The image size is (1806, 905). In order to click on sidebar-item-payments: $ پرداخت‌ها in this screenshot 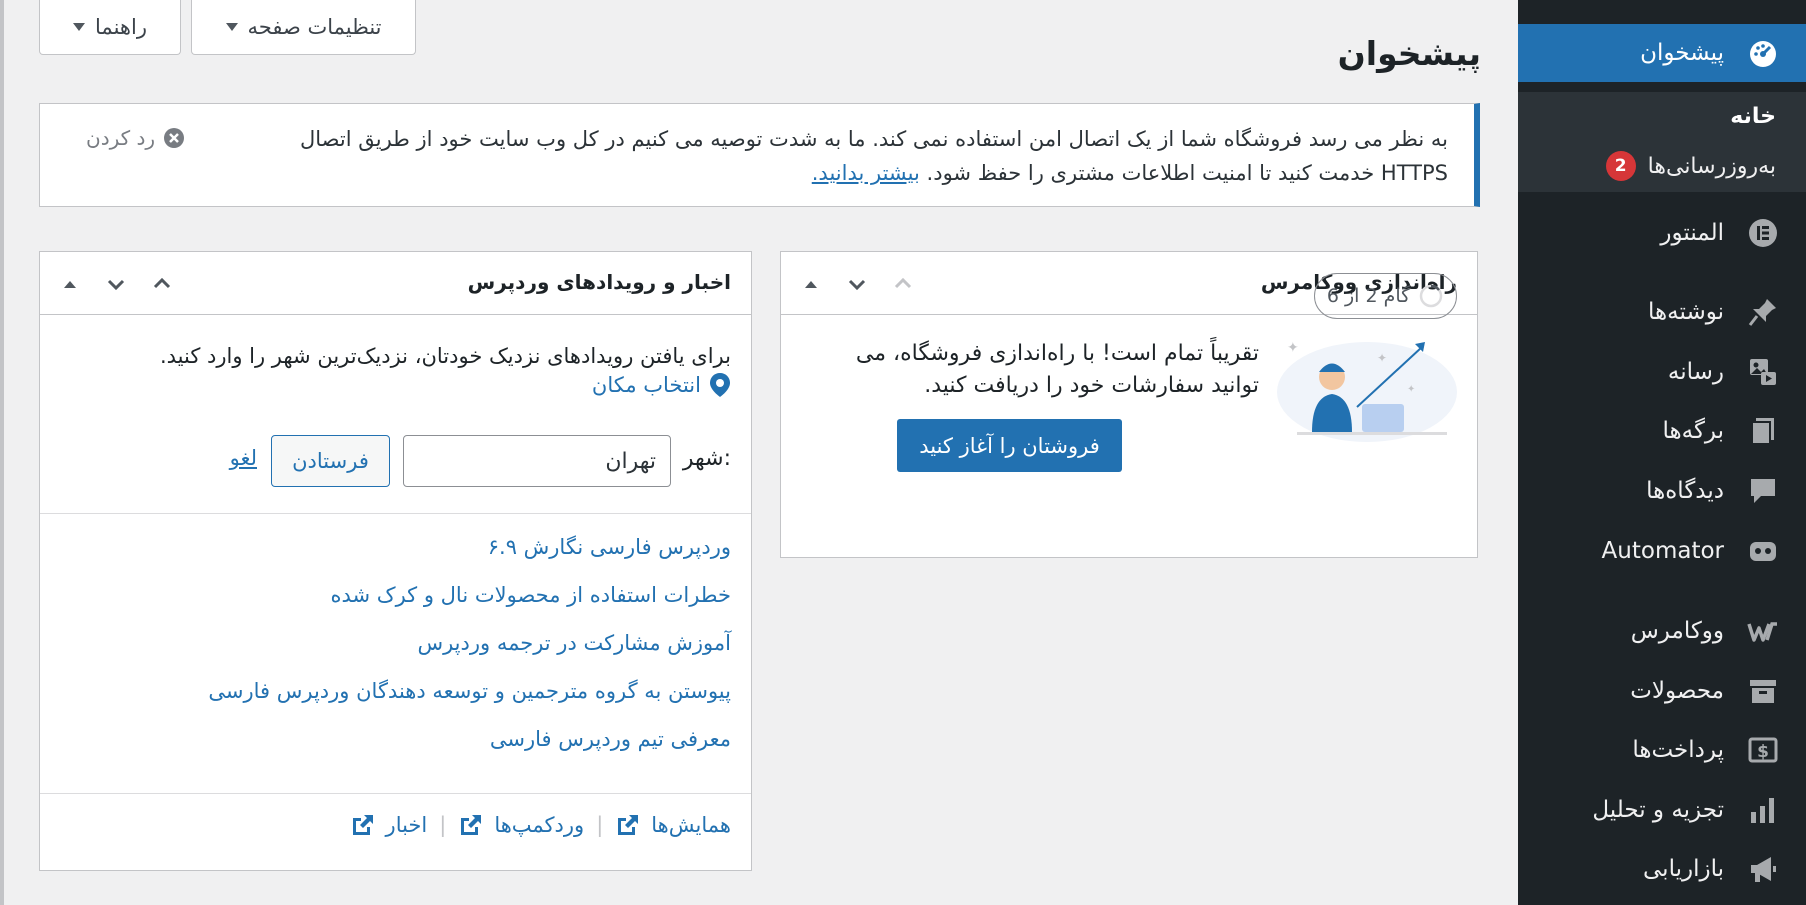, I will do `click(1662, 750)`.